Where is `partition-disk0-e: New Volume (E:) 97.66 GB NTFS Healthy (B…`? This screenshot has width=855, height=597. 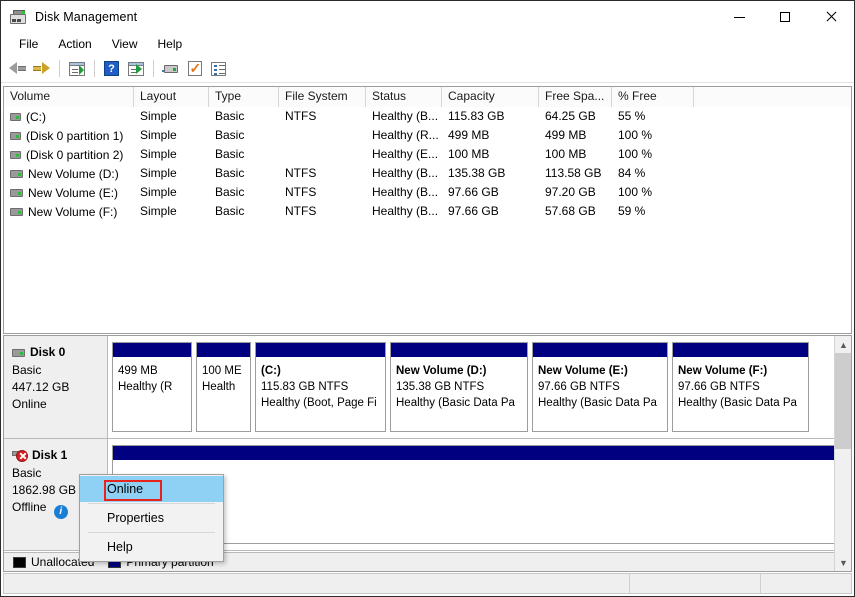
partition-disk0-e: New Volume (E:) 97.66 GB NTFS Healthy (B… is located at coordinates (600, 387).